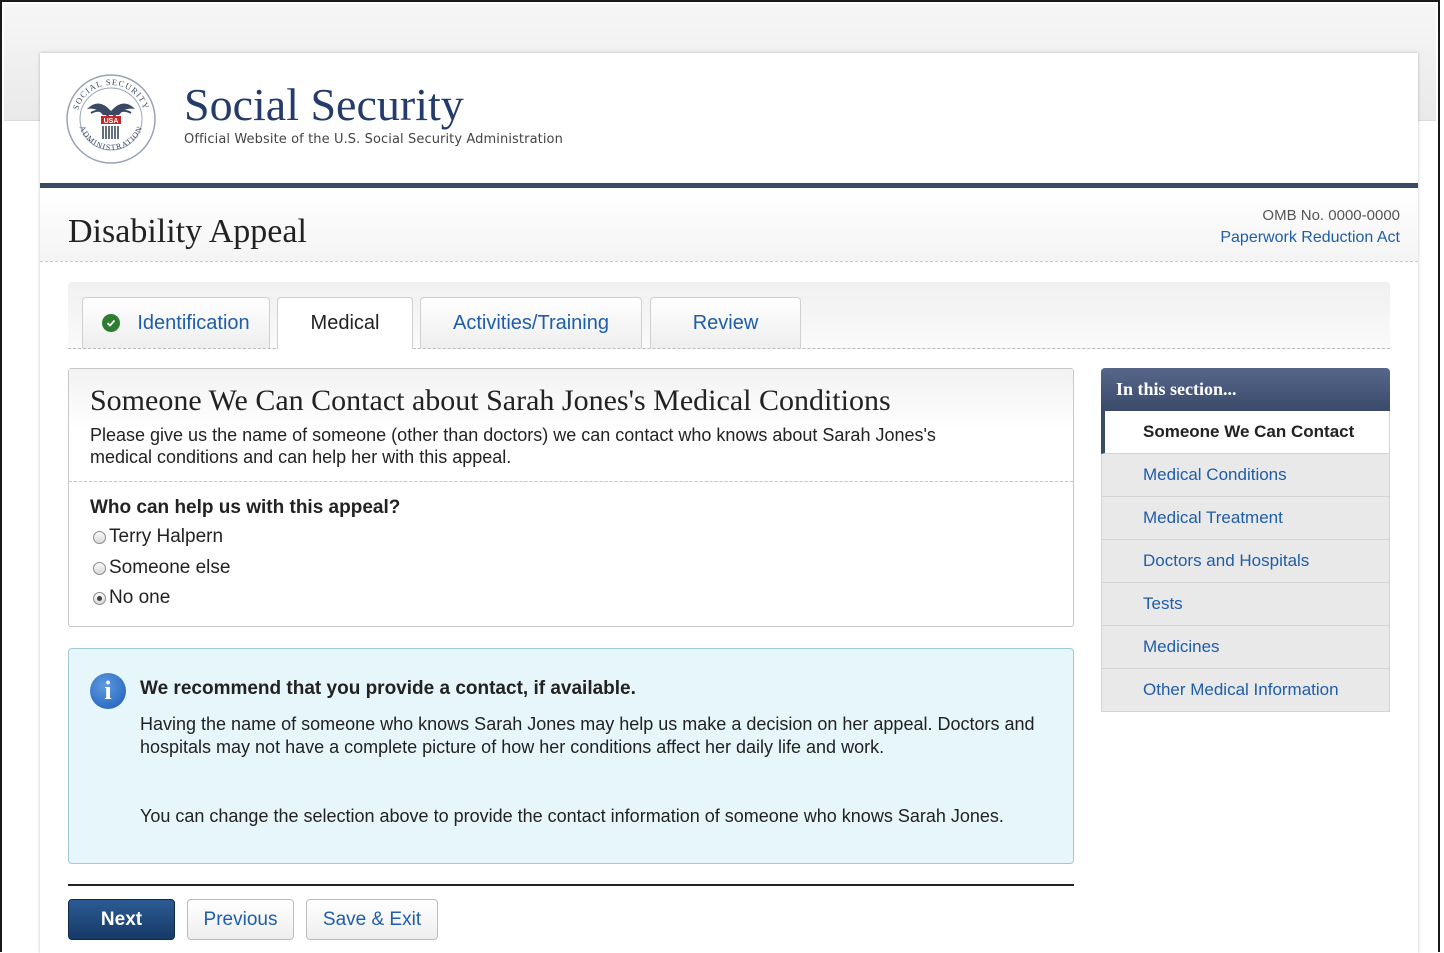 This screenshot has width=1444, height=953. Describe the element at coordinates (187, 231) in the screenshot. I see `page-title: Disability Appeal` at that location.